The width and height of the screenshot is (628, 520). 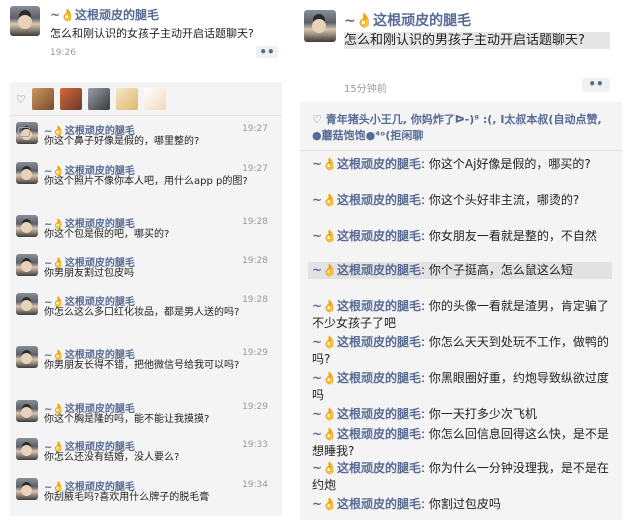 What do you see at coordinates (462, 477) in the screenshot?
I see `comment-item: ~👌这根顽皮的腿毛: 你为什么一分钟没理我，是不是在约炮` at bounding box center [462, 477].